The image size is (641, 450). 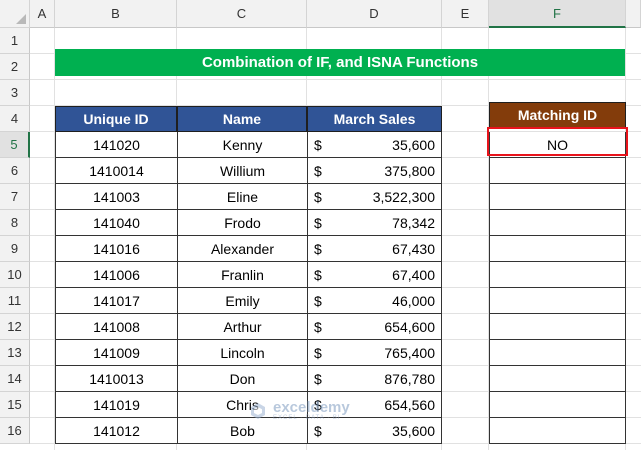 What do you see at coordinates (413, 274) in the screenshot?
I see `sales-amount: 67,400` at bounding box center [413, 274].